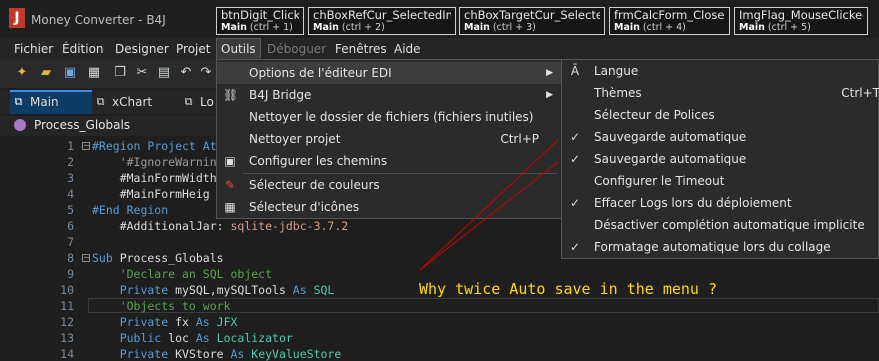 This screenshot has width=879, height=361. I want to click on annotation-arrows, so click(489, 205).